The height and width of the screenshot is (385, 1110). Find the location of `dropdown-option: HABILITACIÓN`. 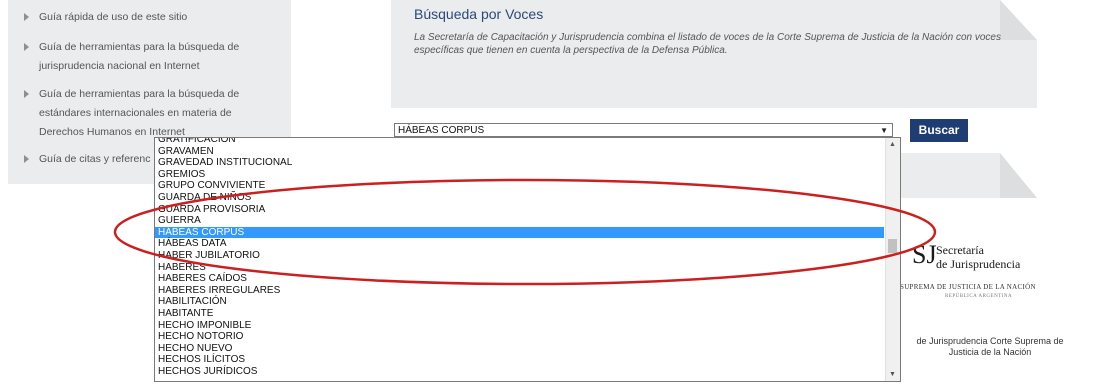

dropdown-option: HABILITACIÓN is located at coordinates (192, 301).